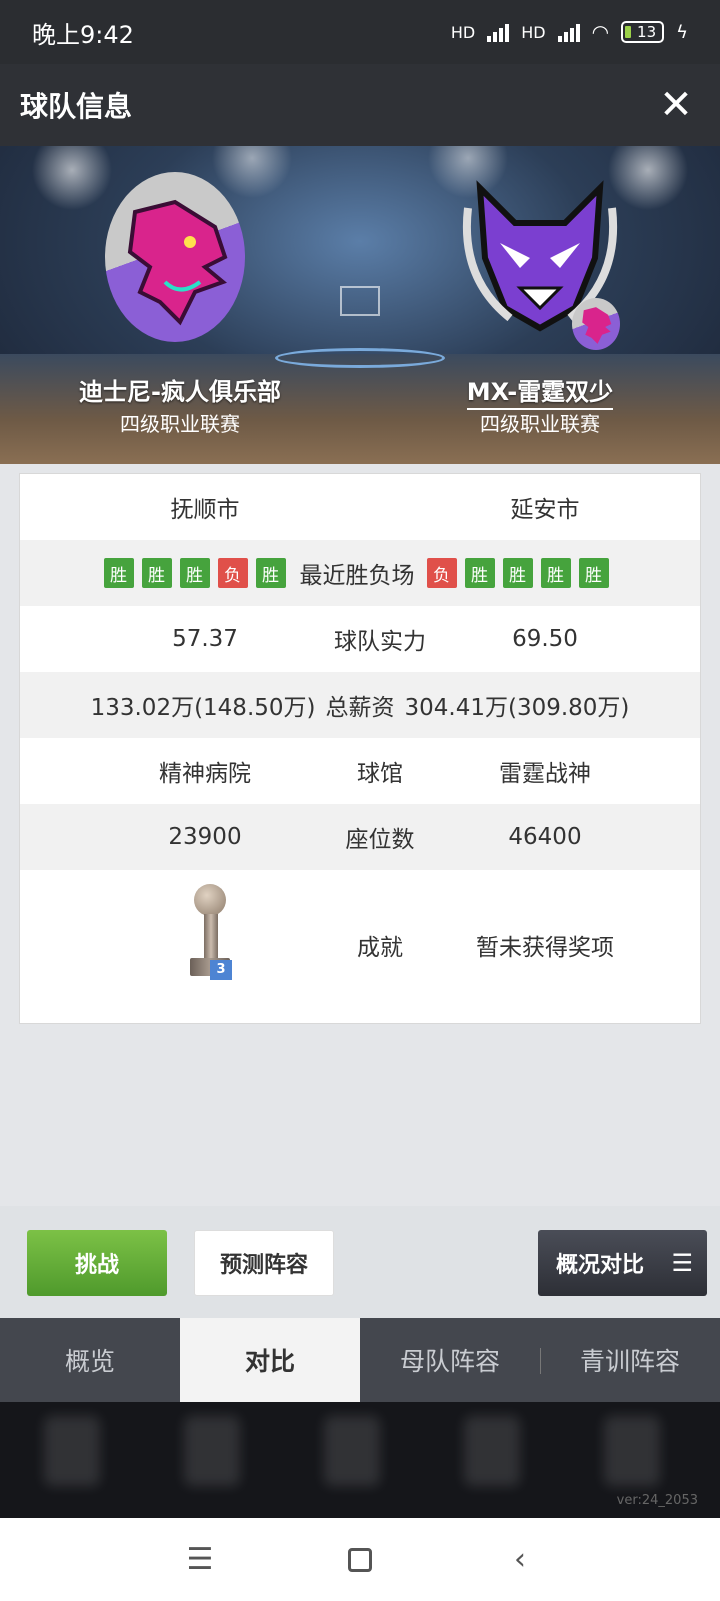 Image resolution: width=720 pixels, height=1601 pixels. I want to click on tab-overview: 概览, so click(90, 1360).